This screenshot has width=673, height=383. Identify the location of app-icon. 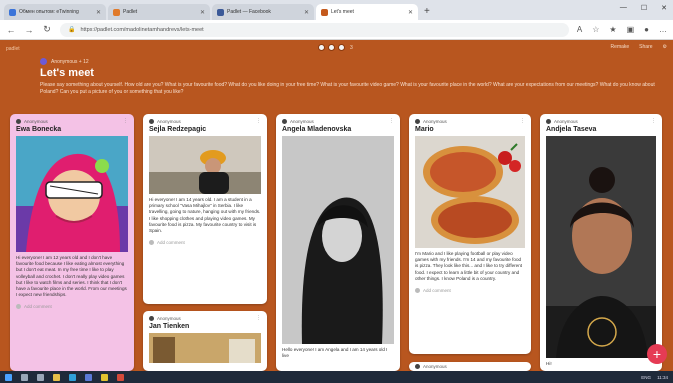
(120, 377).